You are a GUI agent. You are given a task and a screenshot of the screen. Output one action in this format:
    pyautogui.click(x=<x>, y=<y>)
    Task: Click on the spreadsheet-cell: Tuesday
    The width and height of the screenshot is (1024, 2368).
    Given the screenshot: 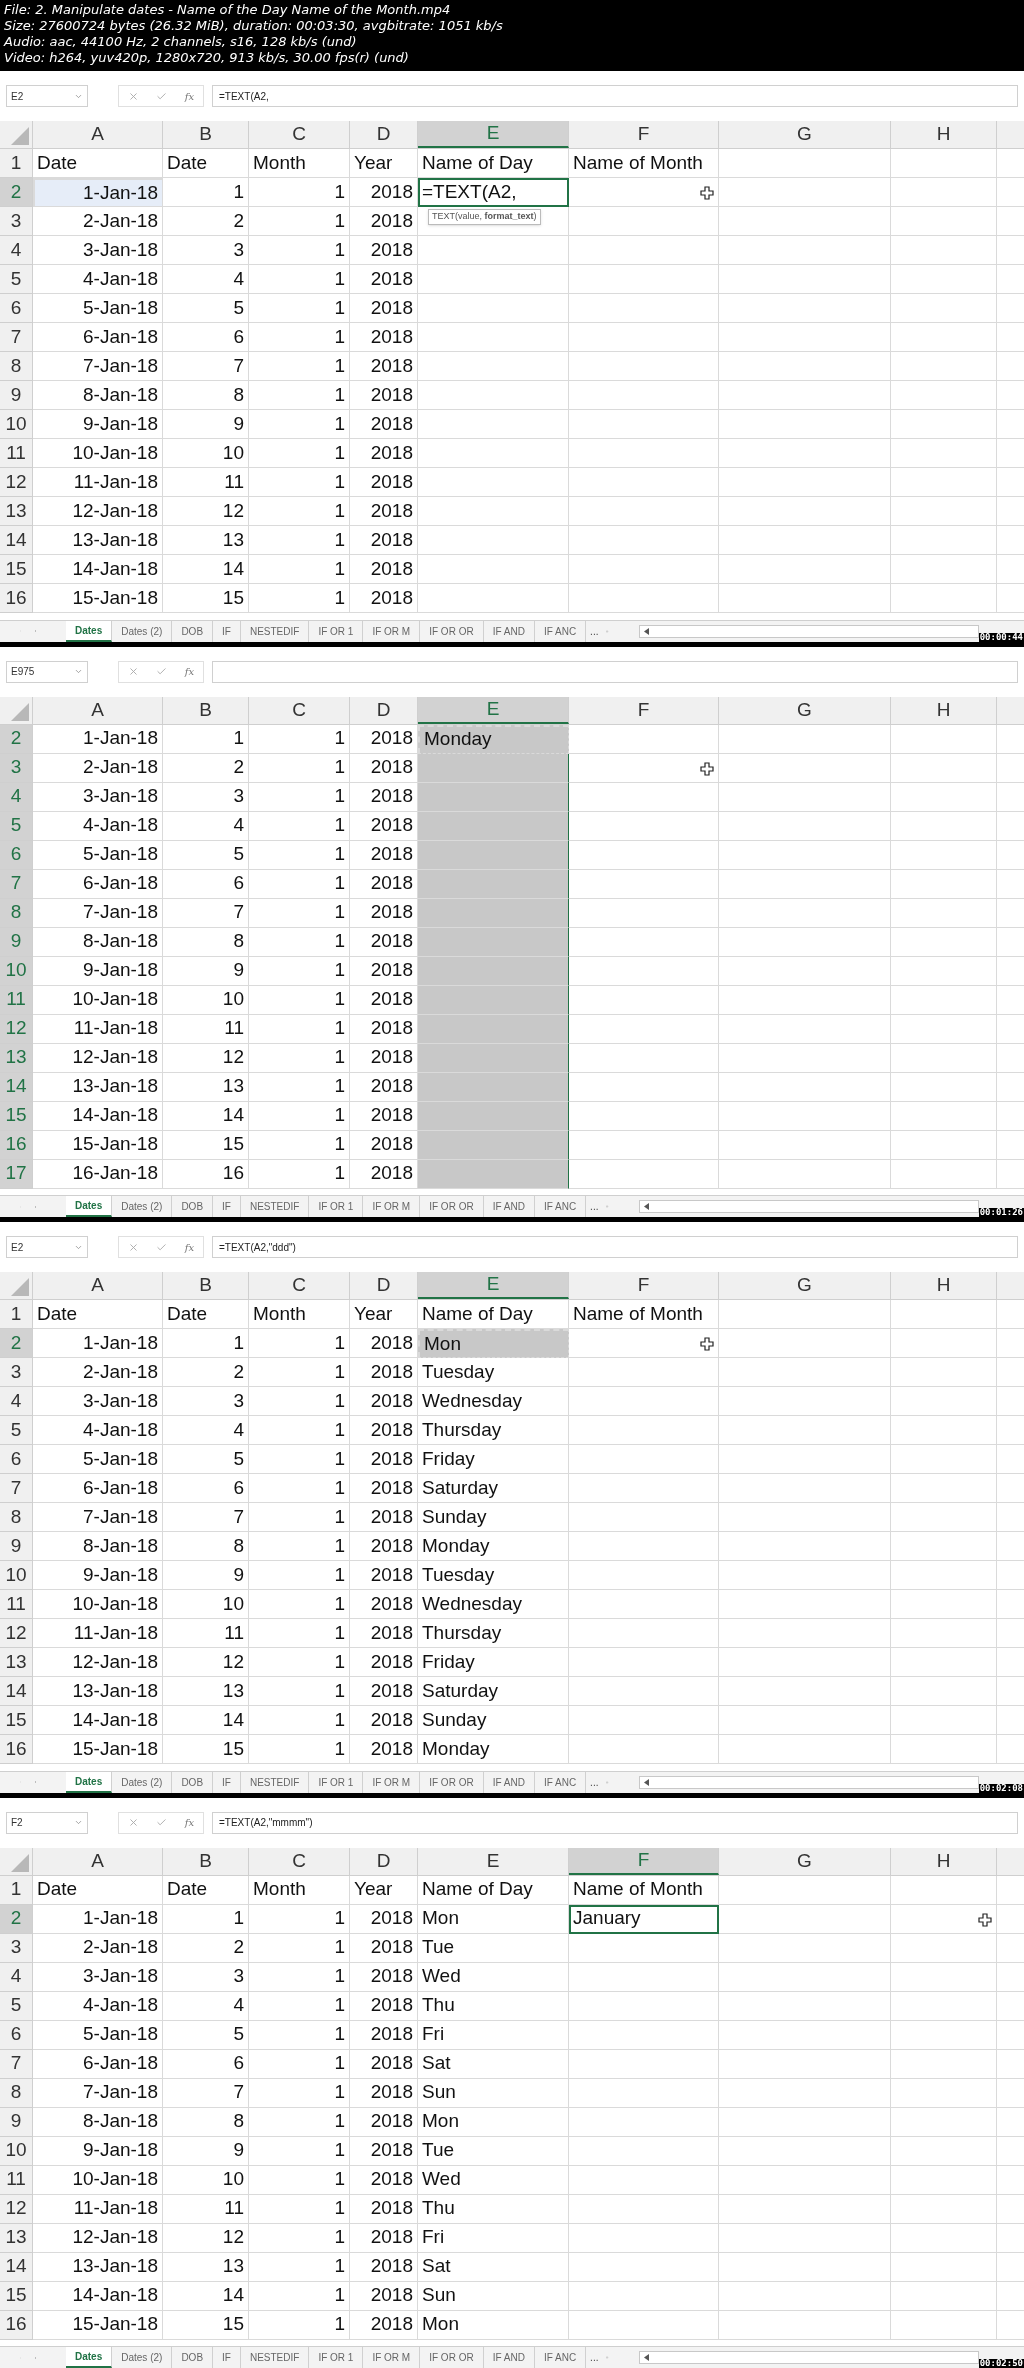 What is the action you would take?
    pyautogui.click(x=493, y=1575)
    